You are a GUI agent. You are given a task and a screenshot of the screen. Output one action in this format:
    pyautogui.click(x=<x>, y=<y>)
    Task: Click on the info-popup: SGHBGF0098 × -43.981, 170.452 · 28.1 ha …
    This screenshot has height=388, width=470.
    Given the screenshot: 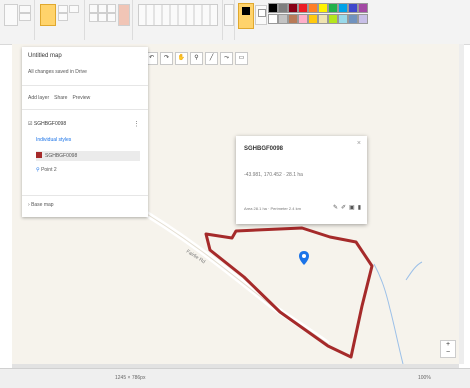 What is the action you would take?
    pyautogui.click(x=301, y=180)
    